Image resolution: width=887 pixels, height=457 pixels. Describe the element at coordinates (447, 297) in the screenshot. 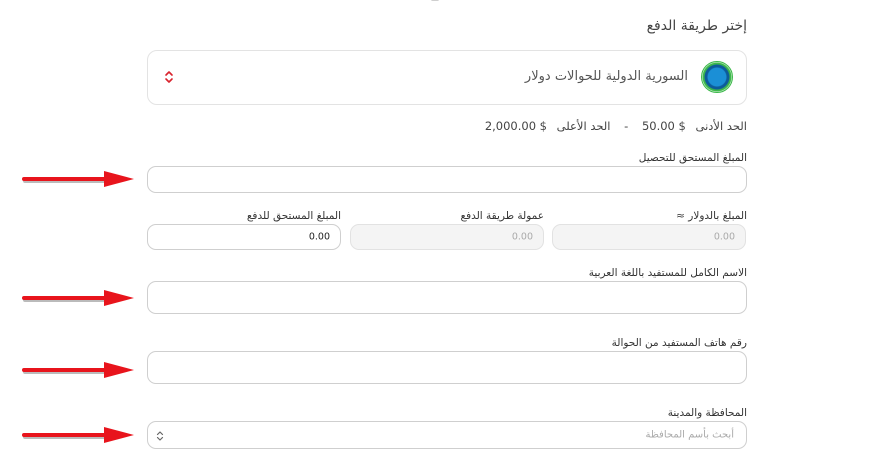

I see `beneficiary-name-input` at that location.